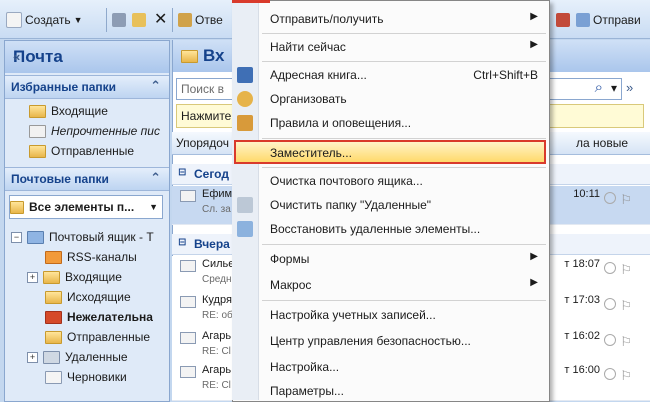 The image size is (650, 402). Describe the element at coordinates (78, 20) in the screenshot. I see `create-dropdown-icon: ▼` at that location.